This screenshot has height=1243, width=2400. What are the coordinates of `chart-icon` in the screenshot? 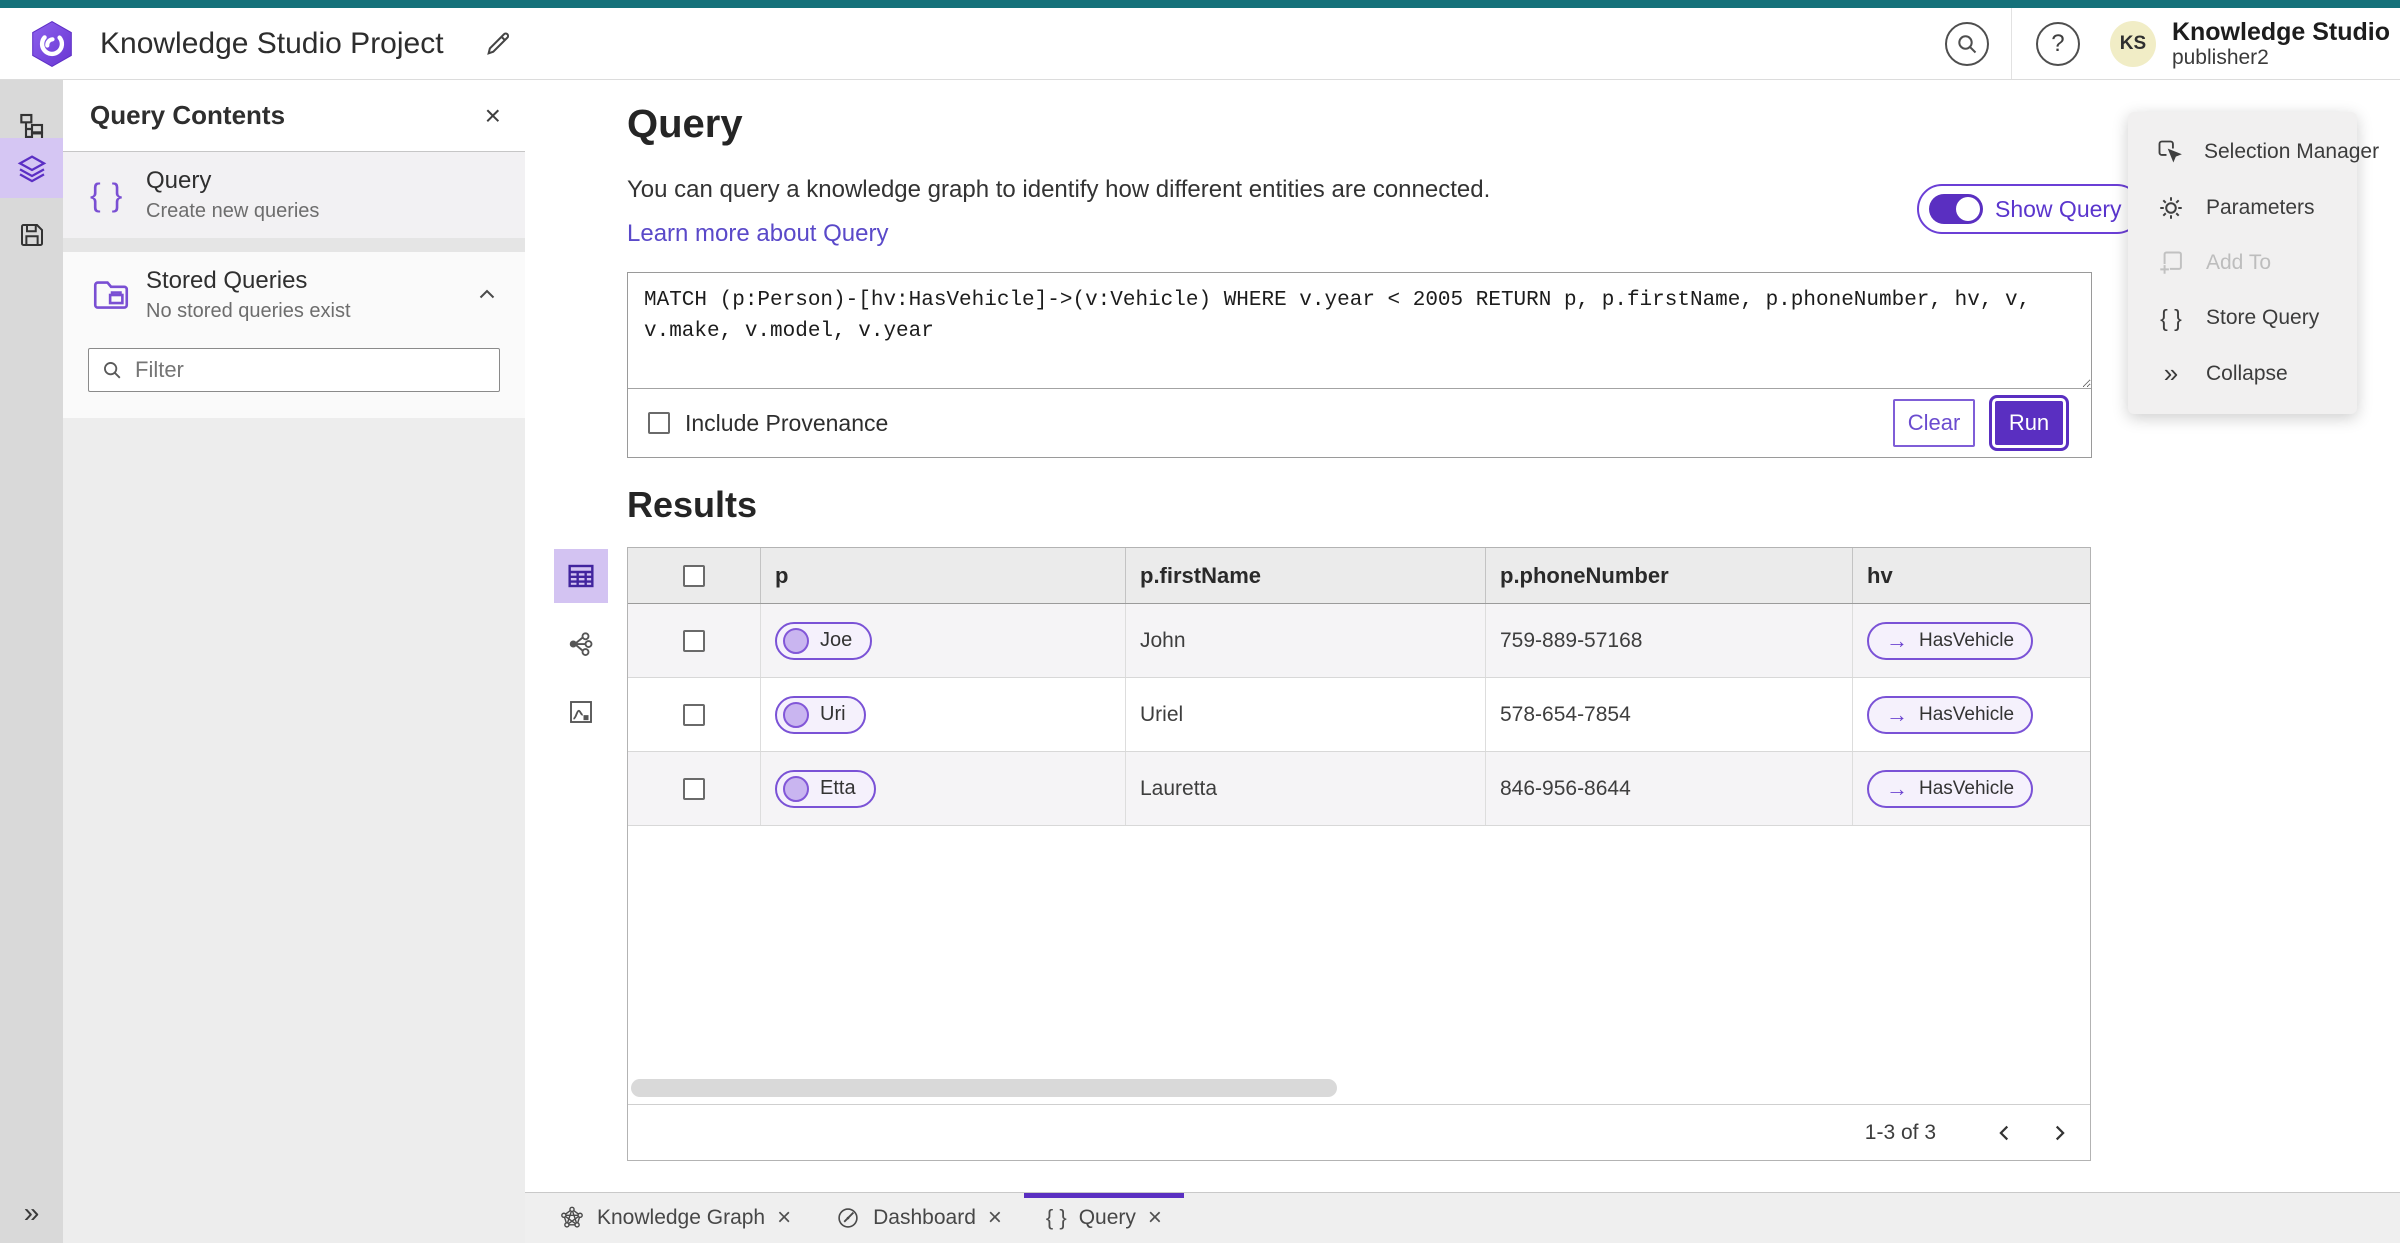 It's located at (581, 712).